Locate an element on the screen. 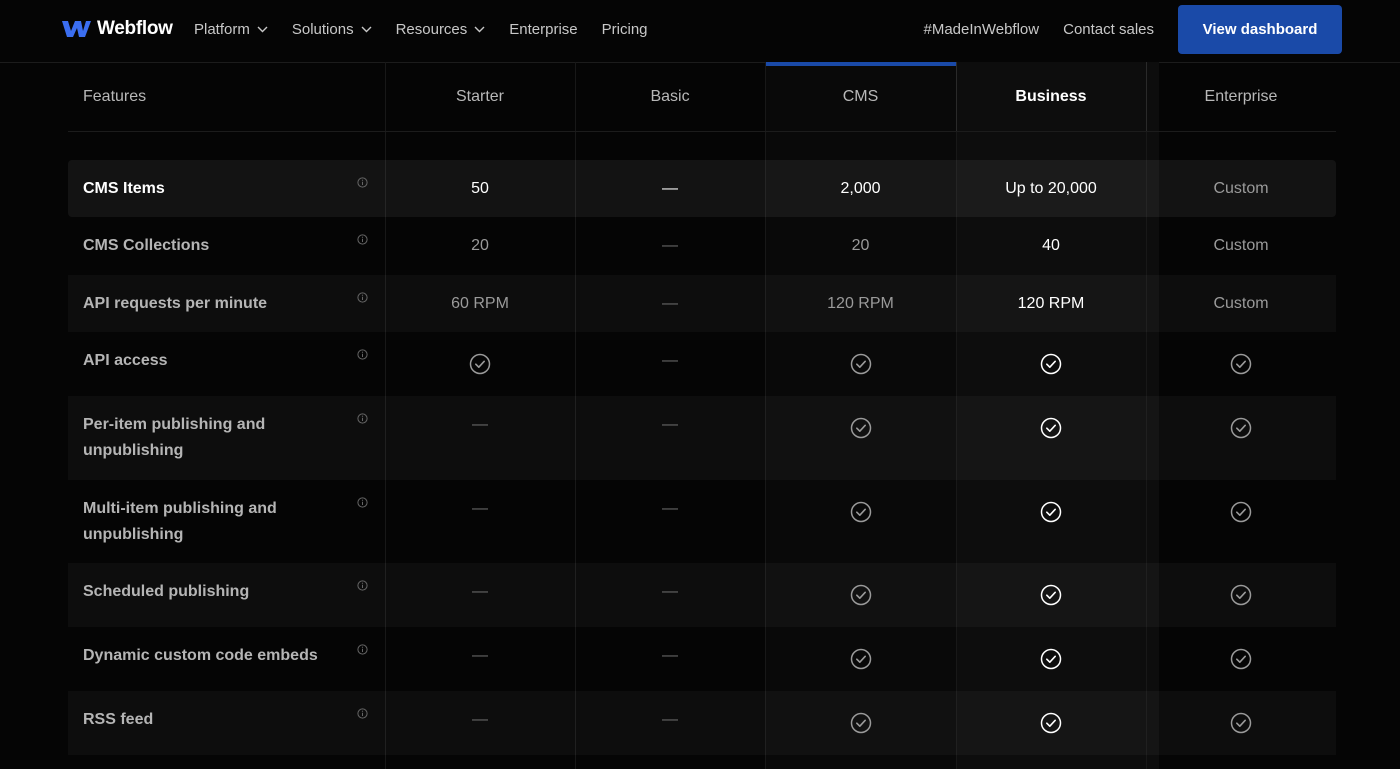 The height and width of the screenshot is (769, 1400). nav-solutions-label: Solutions is located at coordinates (322, 29).